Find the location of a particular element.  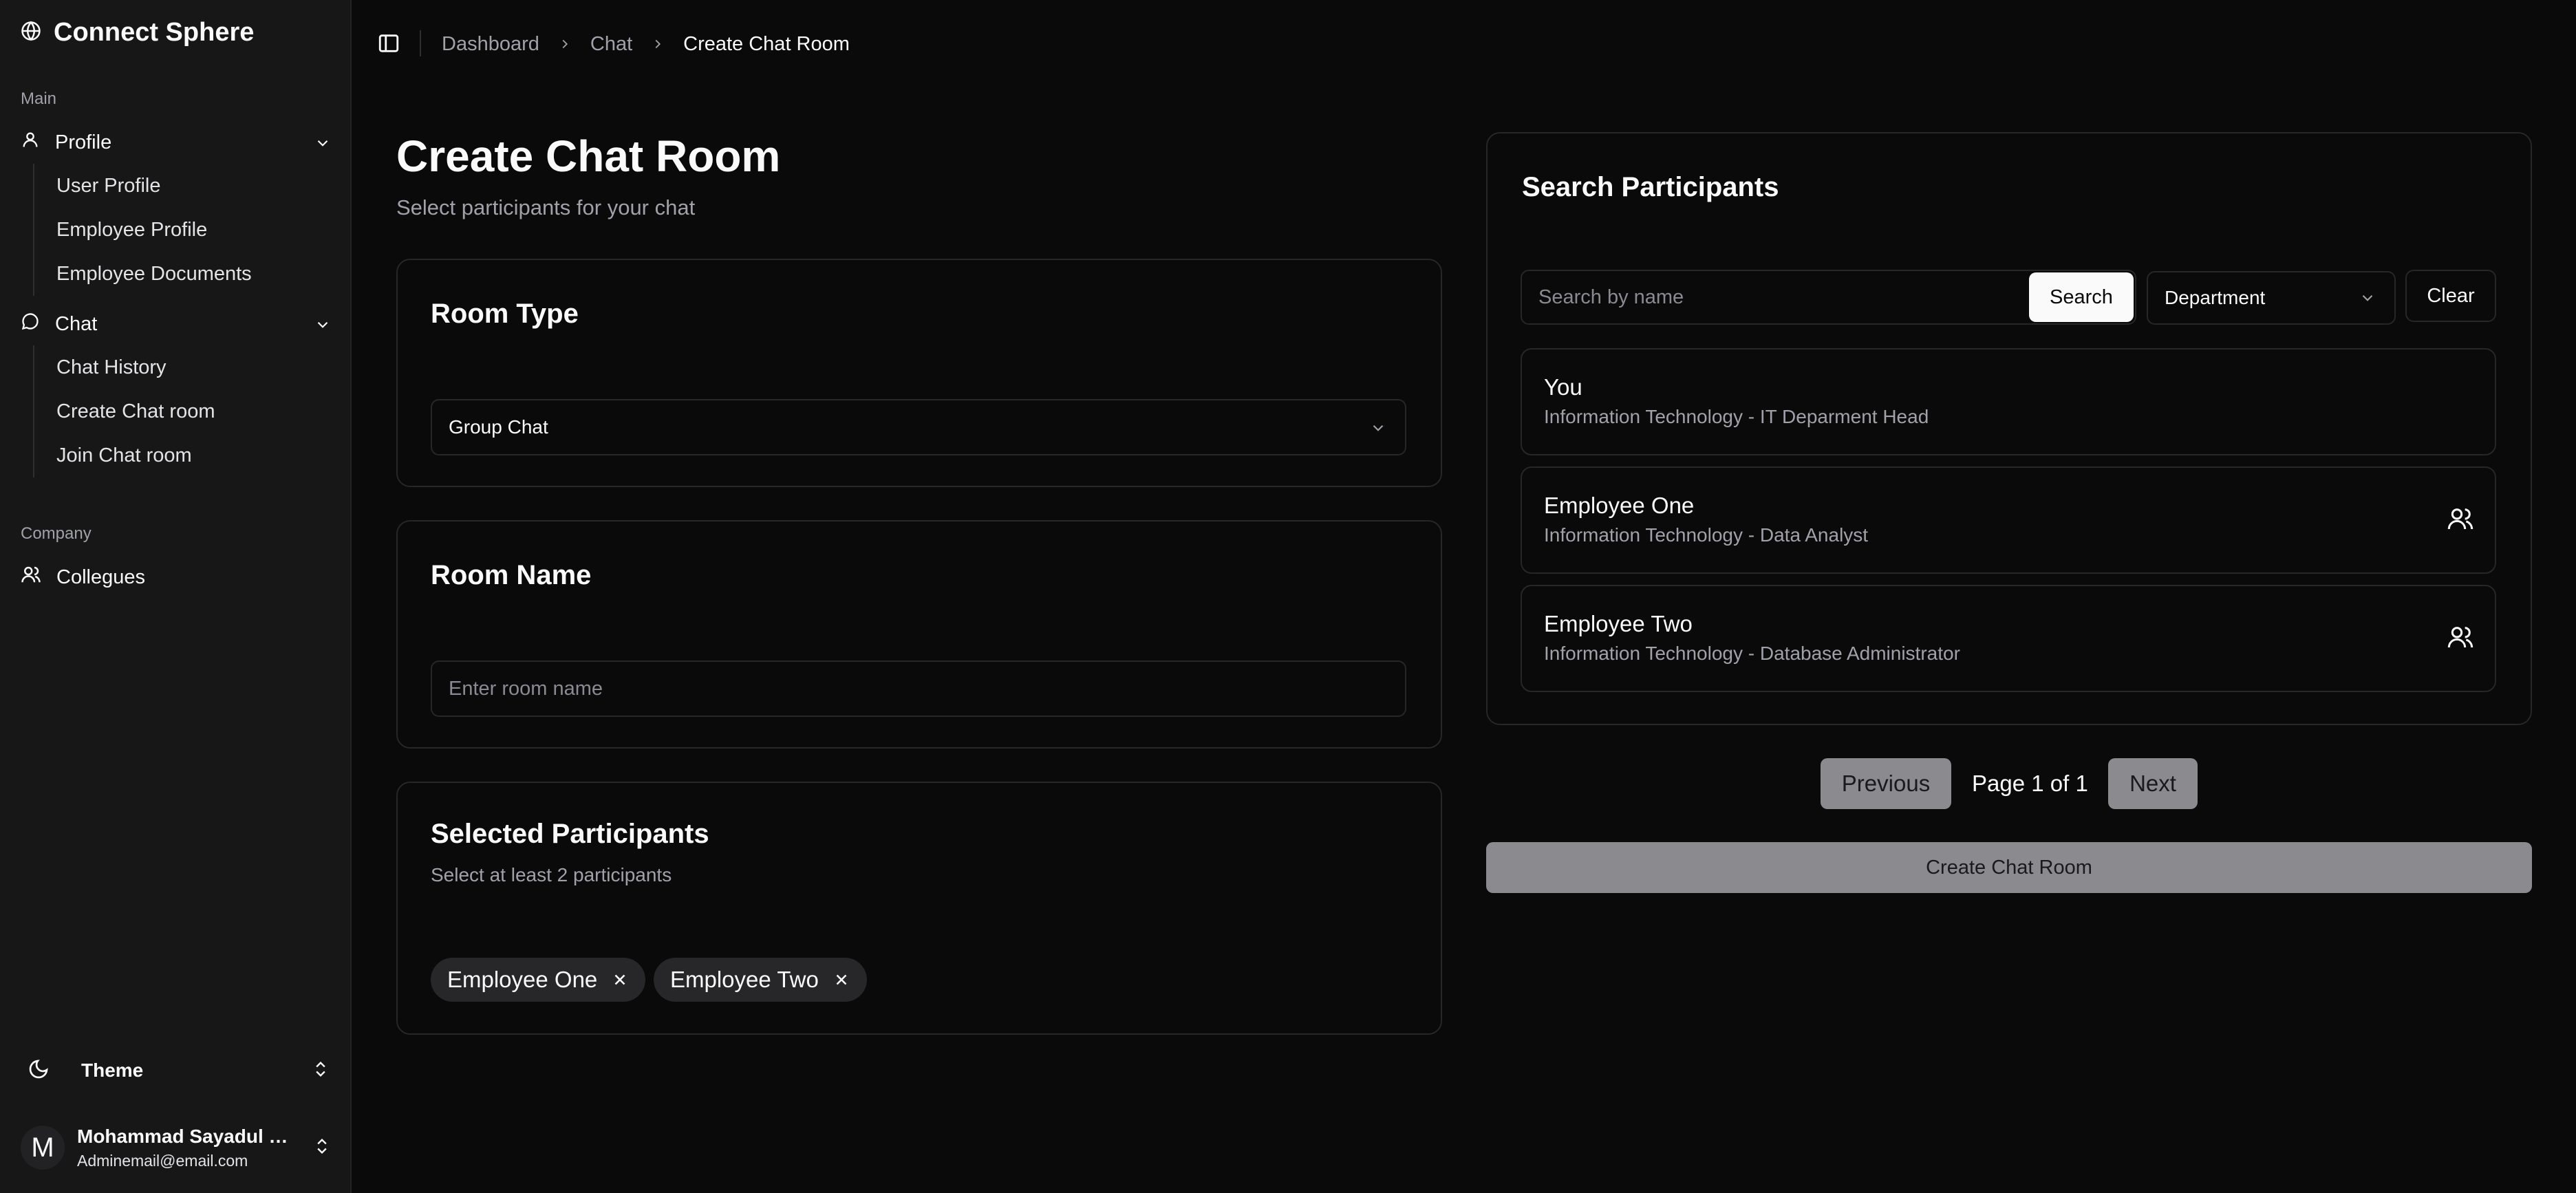

chip-label: Employee Two is located at coordinates (744, 980).